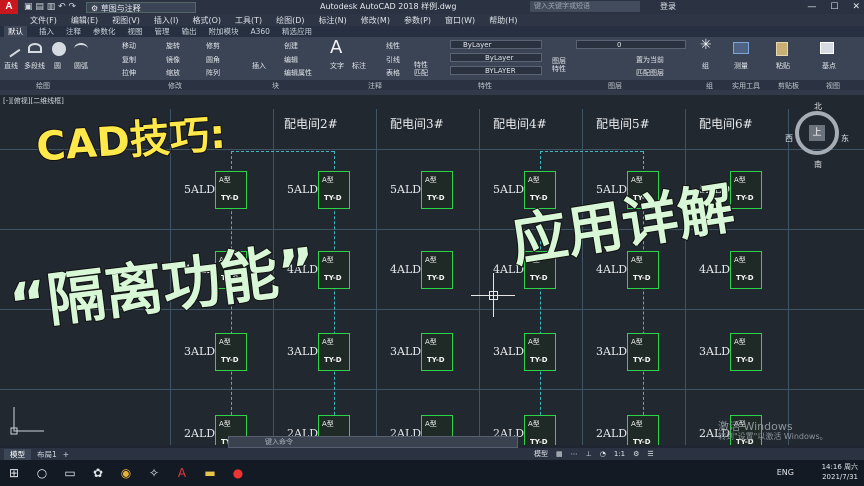  Describe the element at coordinates (81, 49) in the screenshot. I see `arc-icon` at that location.